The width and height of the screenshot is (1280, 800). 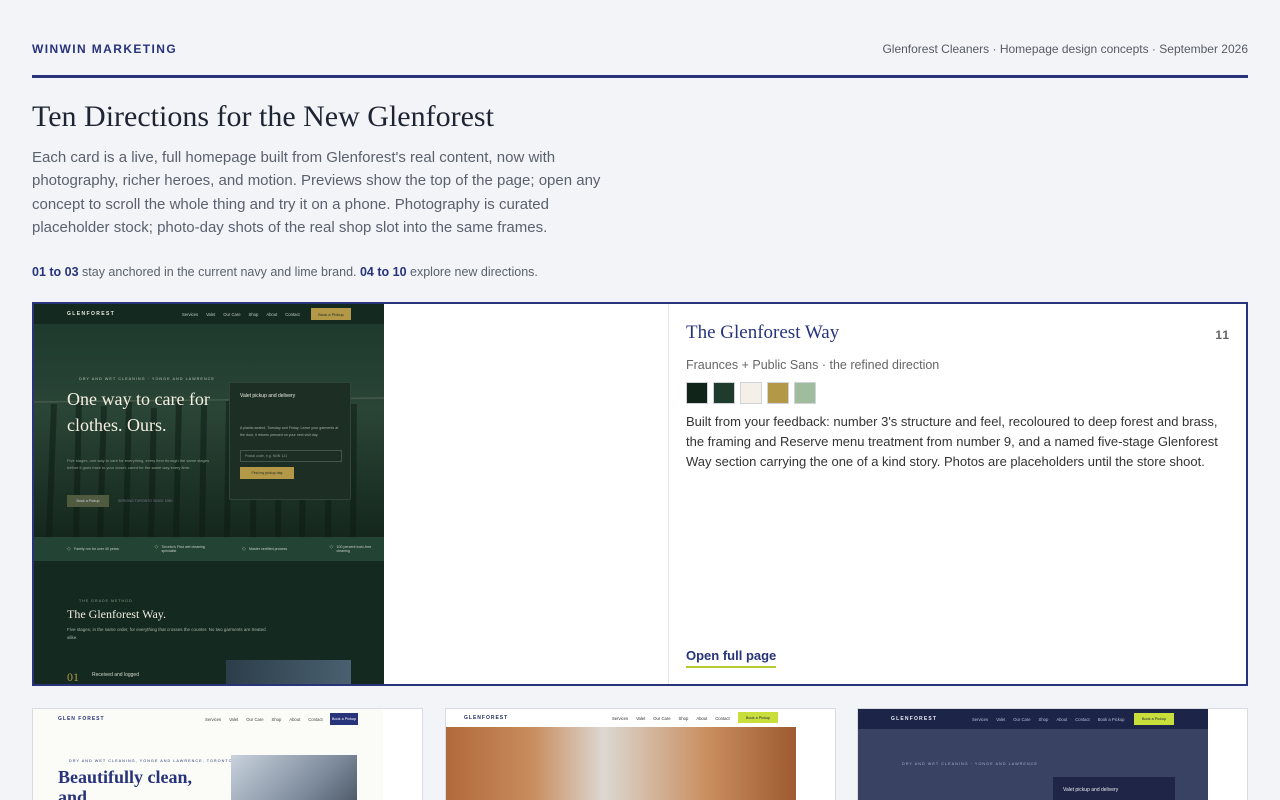 I want to click on preview-section-title: The Glenforest Way., so click(x=116, y=614).